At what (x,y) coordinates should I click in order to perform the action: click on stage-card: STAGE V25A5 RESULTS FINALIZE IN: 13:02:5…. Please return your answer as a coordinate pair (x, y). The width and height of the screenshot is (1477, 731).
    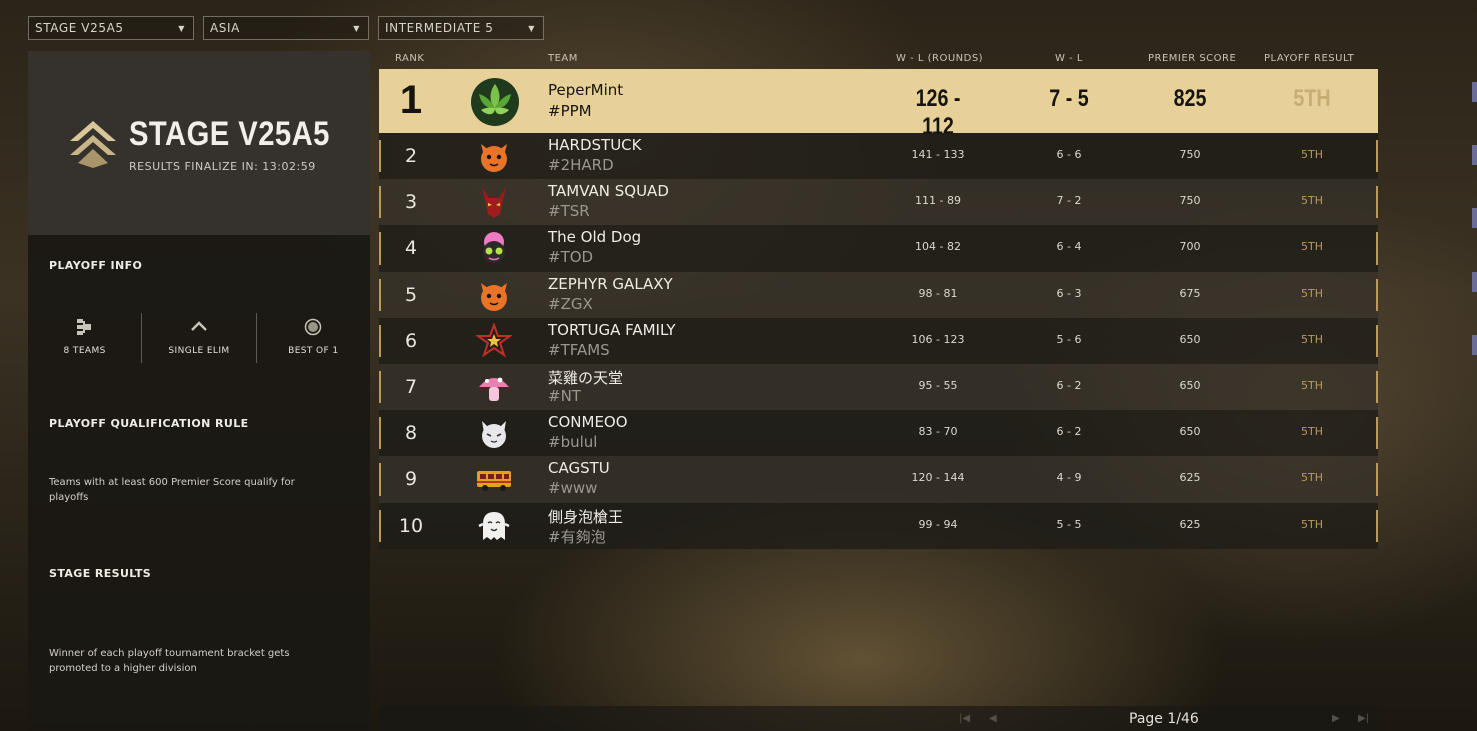
    Looking at the image, I should click on (199, 143).